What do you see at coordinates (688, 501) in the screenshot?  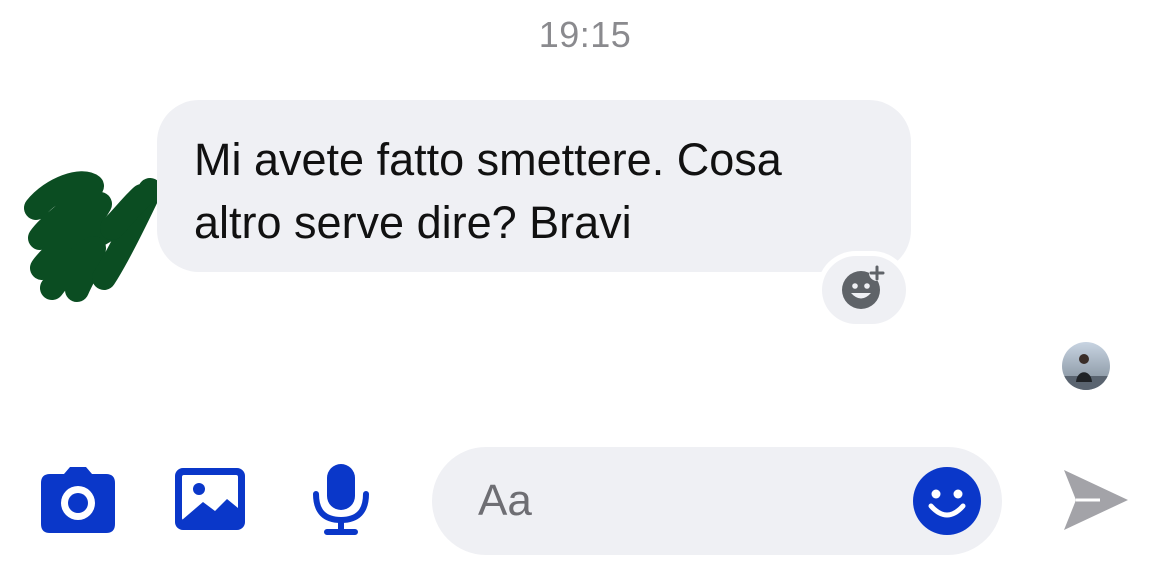 I see `message-input` at bounding box center [688, 501].